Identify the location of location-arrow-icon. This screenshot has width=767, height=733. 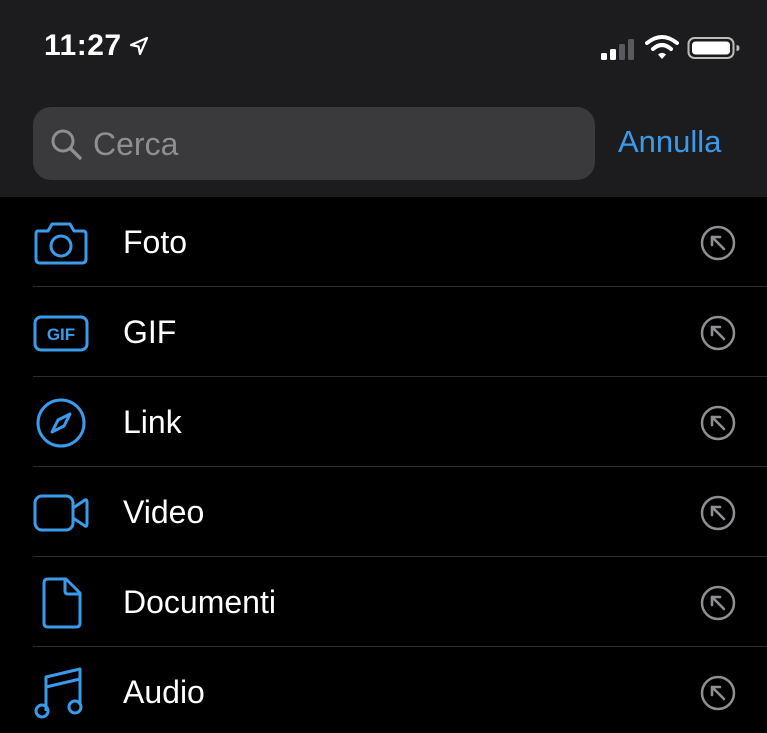
(139, 46).